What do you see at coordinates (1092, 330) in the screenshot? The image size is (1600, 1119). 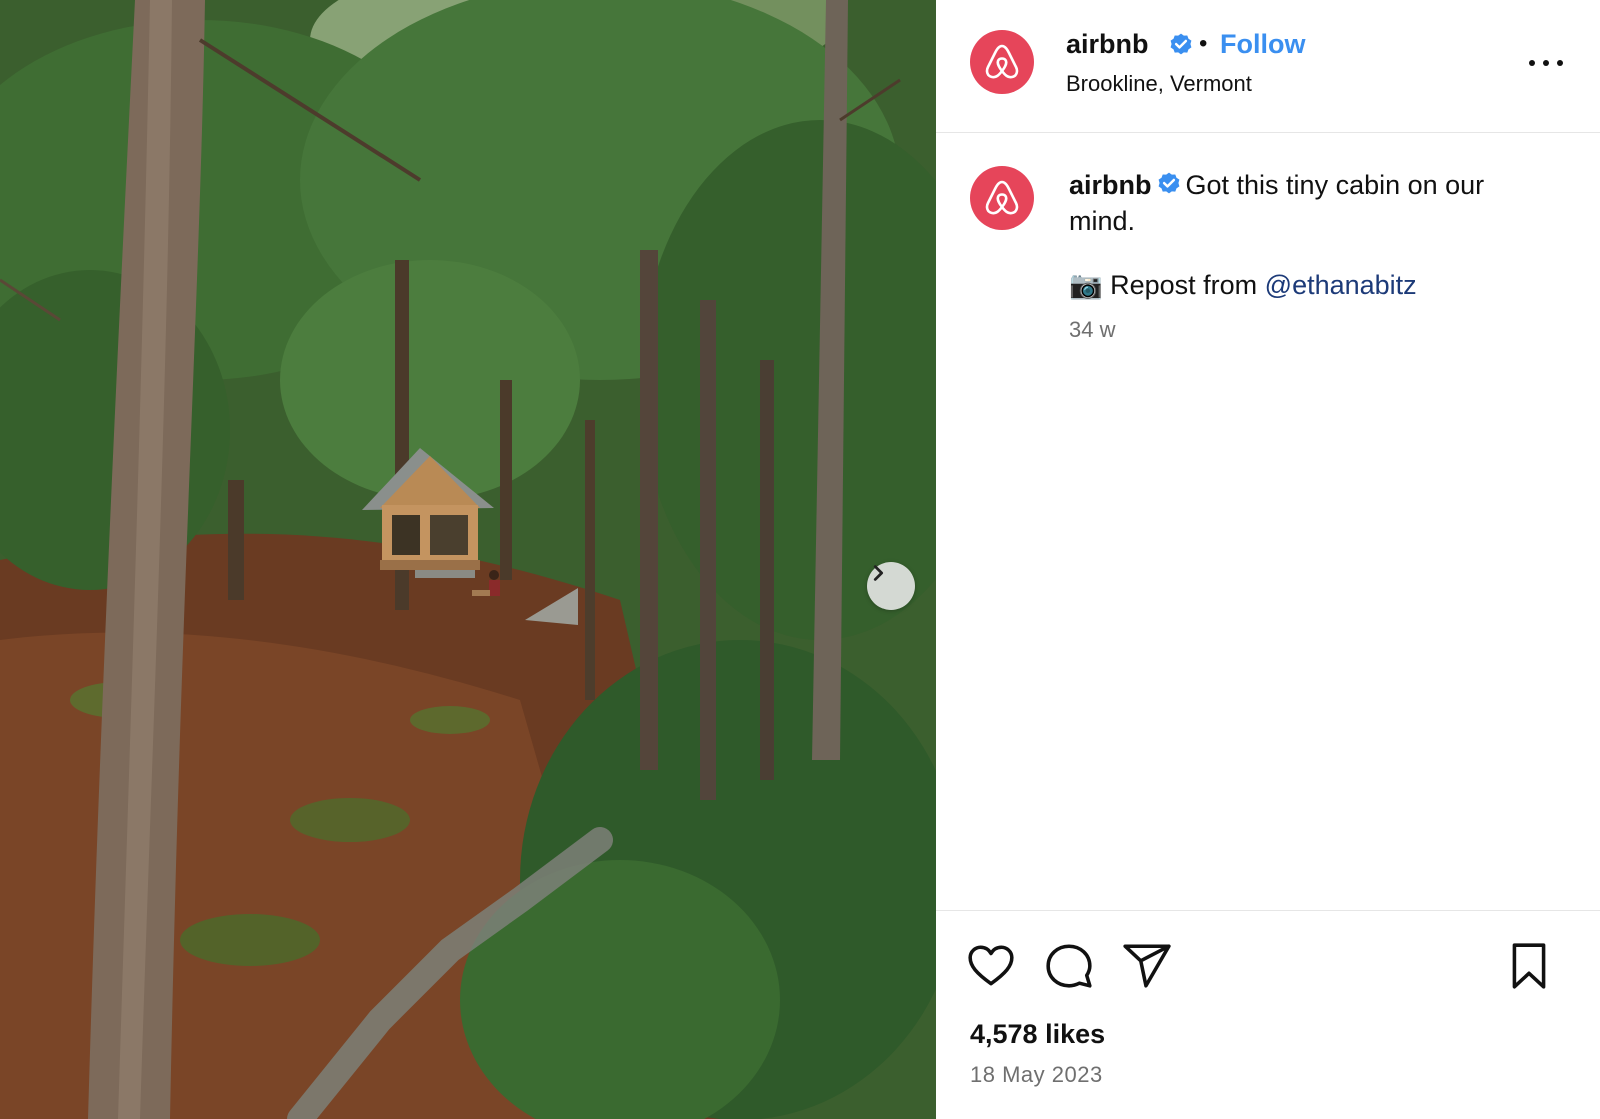 I see `caption-time-ago: 34 w` at bounding box center [1092, 330].